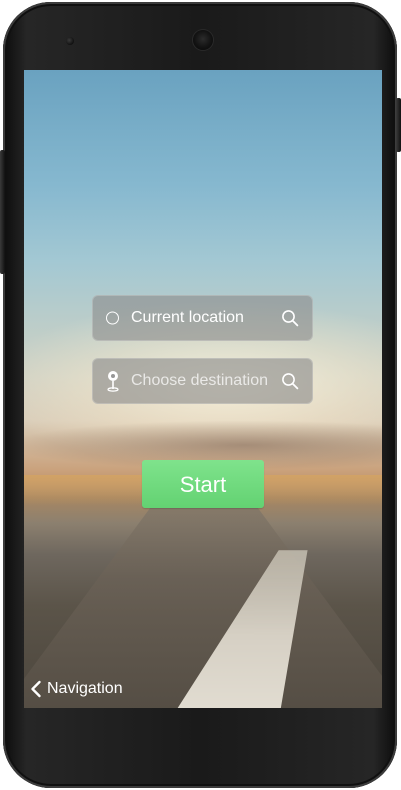  What do you see at coordinates (203, 40) in the screenshot?
I see `earpiece-speaker` at bounding box center [203, 40].